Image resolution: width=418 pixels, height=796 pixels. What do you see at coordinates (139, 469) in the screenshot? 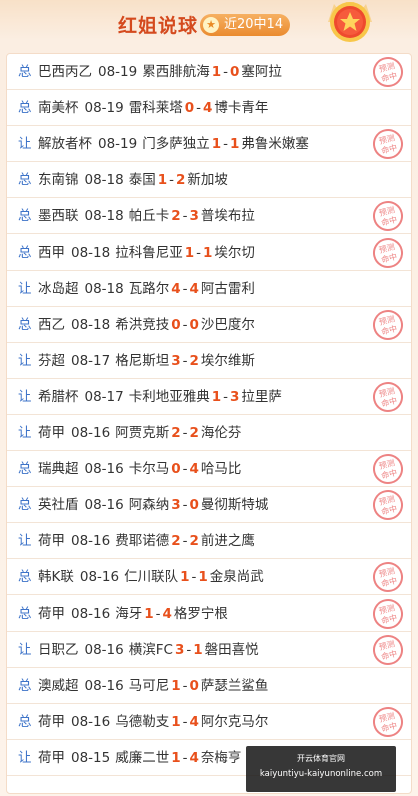
I see `match-info: 瑞典超 08-16 卡尔马 0-4 哈马比` at bounding box center [139, 469].